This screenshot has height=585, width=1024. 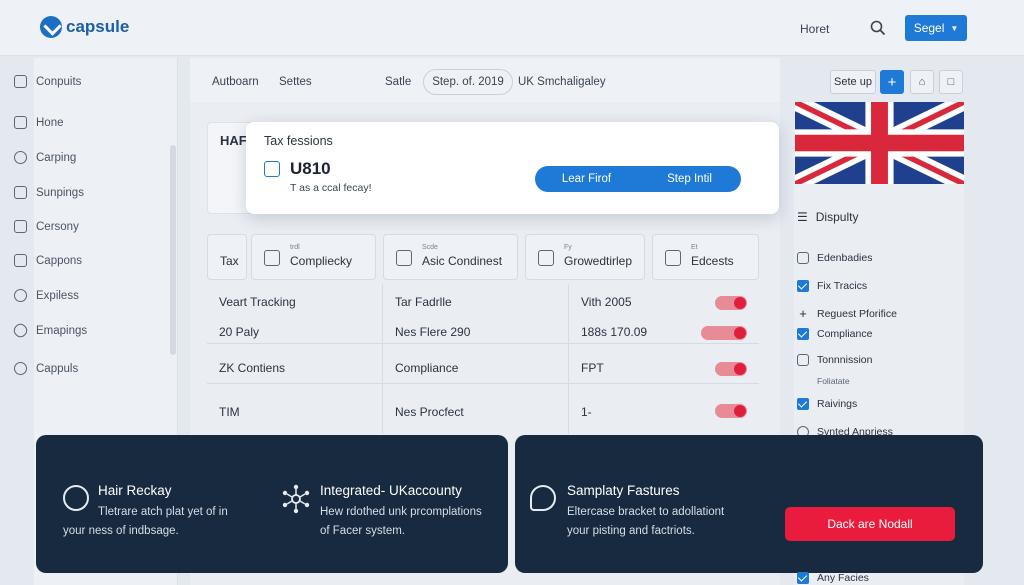 I want to click on sidebar-item-hone: Hone, so click(x=39, y=122).